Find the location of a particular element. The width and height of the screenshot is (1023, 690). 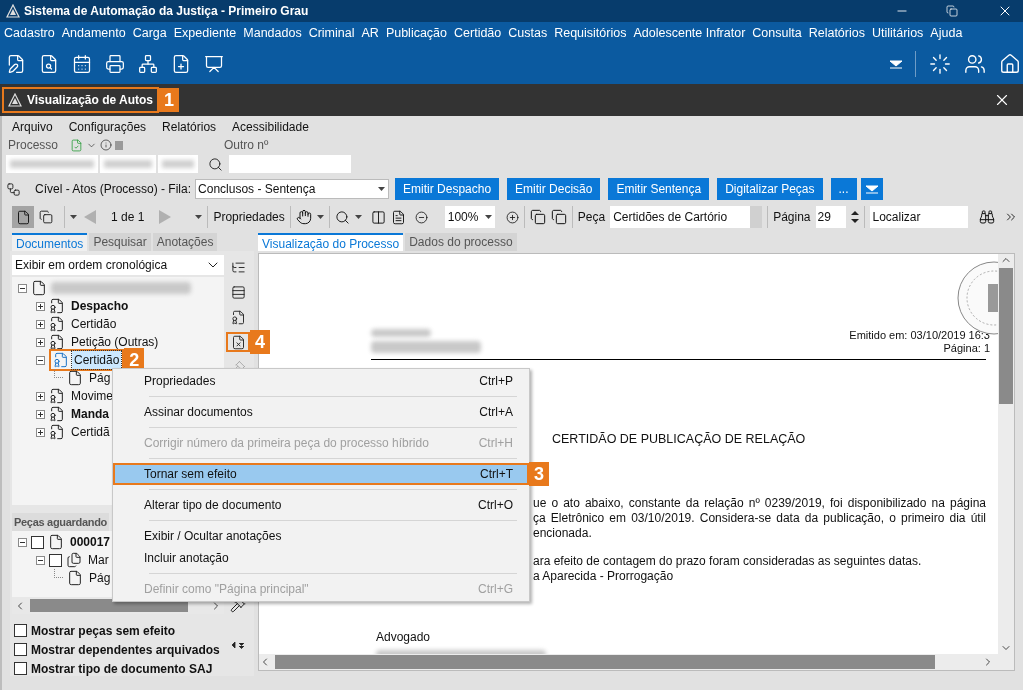

action-button: Emitir Despacho is located at coordinates (447, 189).